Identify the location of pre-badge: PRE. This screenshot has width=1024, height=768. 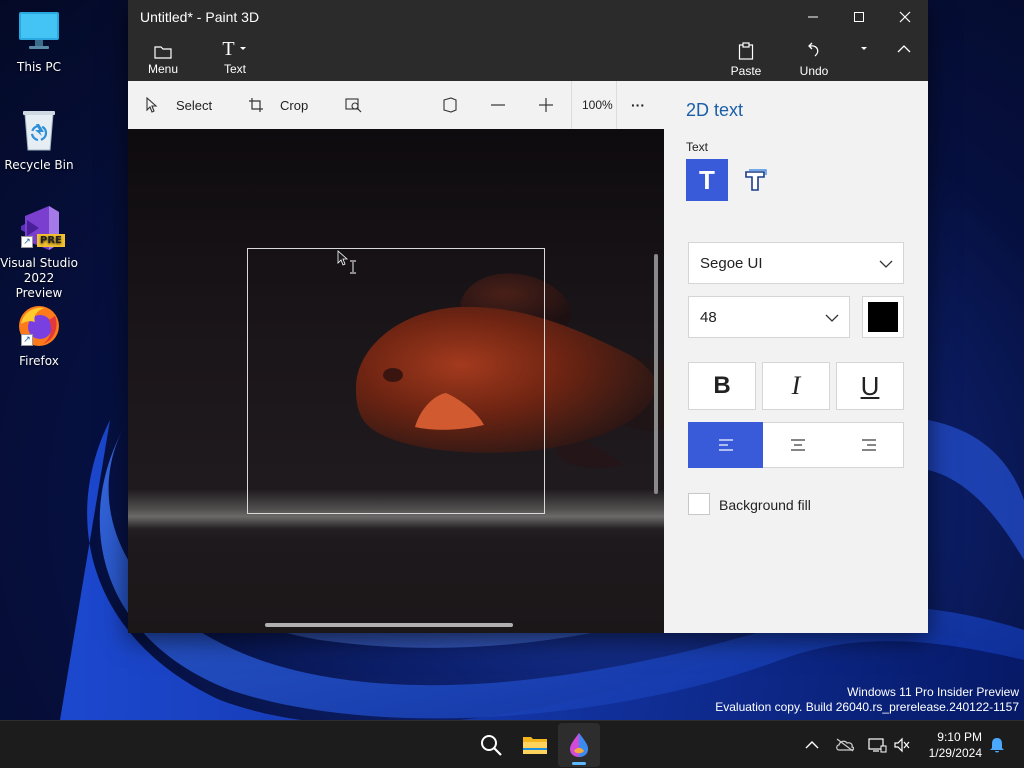
(51, 240).